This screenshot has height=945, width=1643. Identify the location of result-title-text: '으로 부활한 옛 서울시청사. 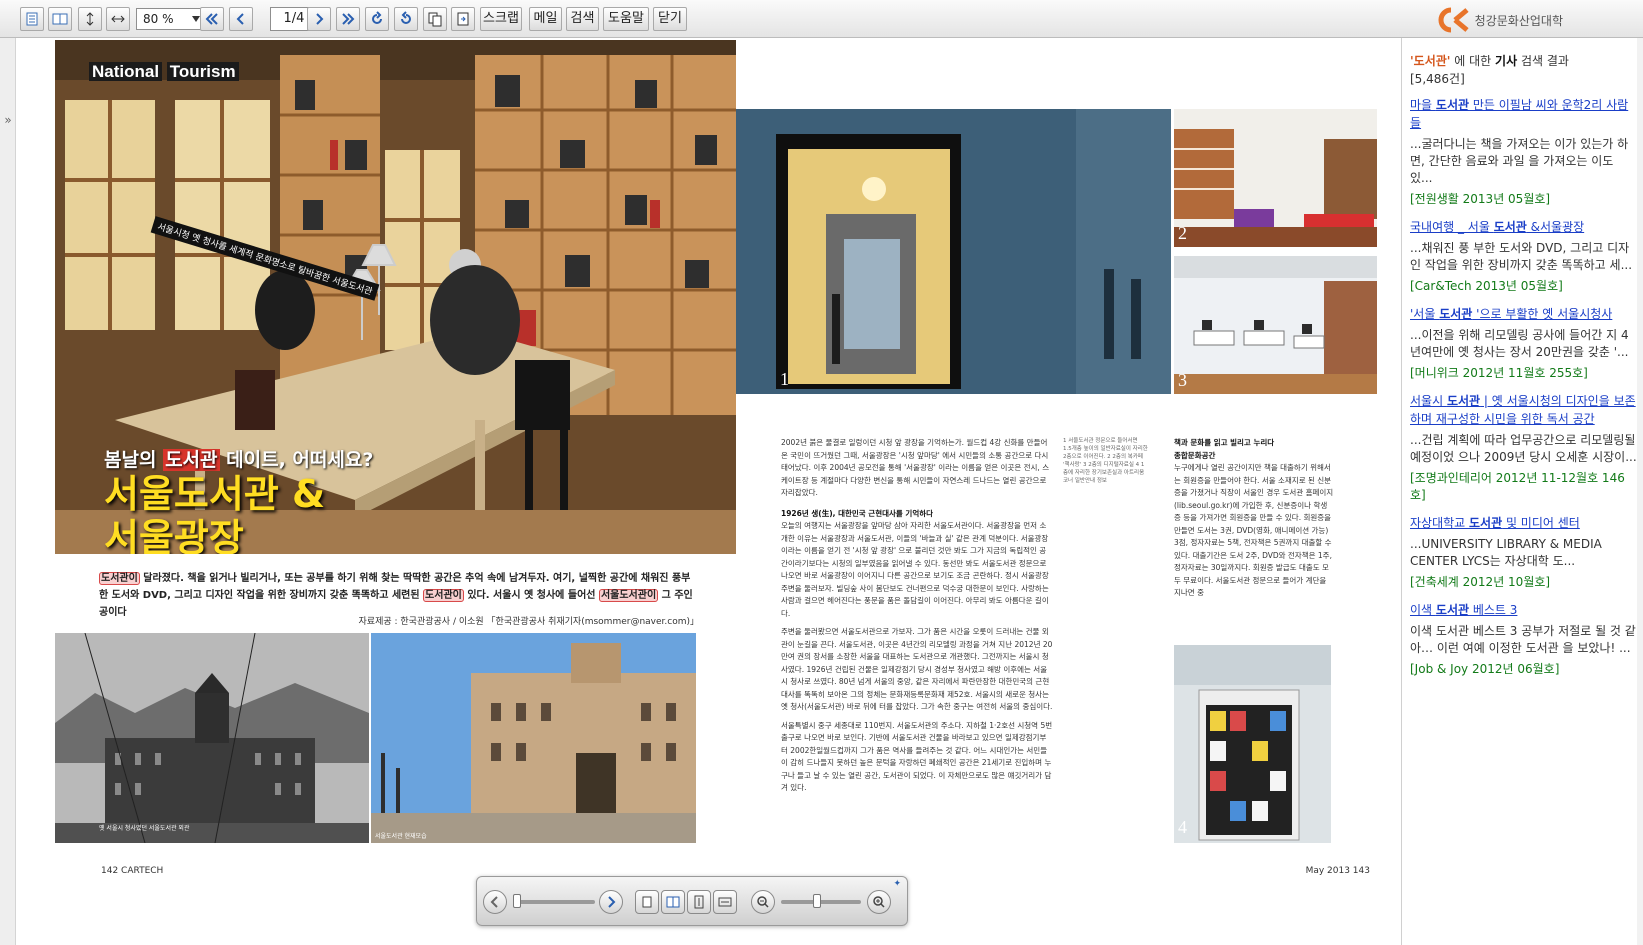
(1542, 314).